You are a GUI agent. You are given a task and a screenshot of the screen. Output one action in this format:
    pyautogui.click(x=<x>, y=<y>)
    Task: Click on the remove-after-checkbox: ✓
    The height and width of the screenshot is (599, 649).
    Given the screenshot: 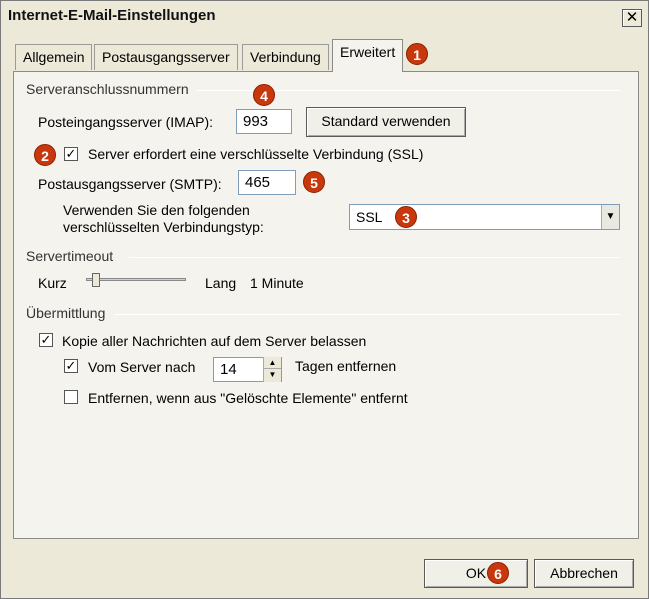 What is the action you would take?
    pyautogui.click(x=71, y=366)
    